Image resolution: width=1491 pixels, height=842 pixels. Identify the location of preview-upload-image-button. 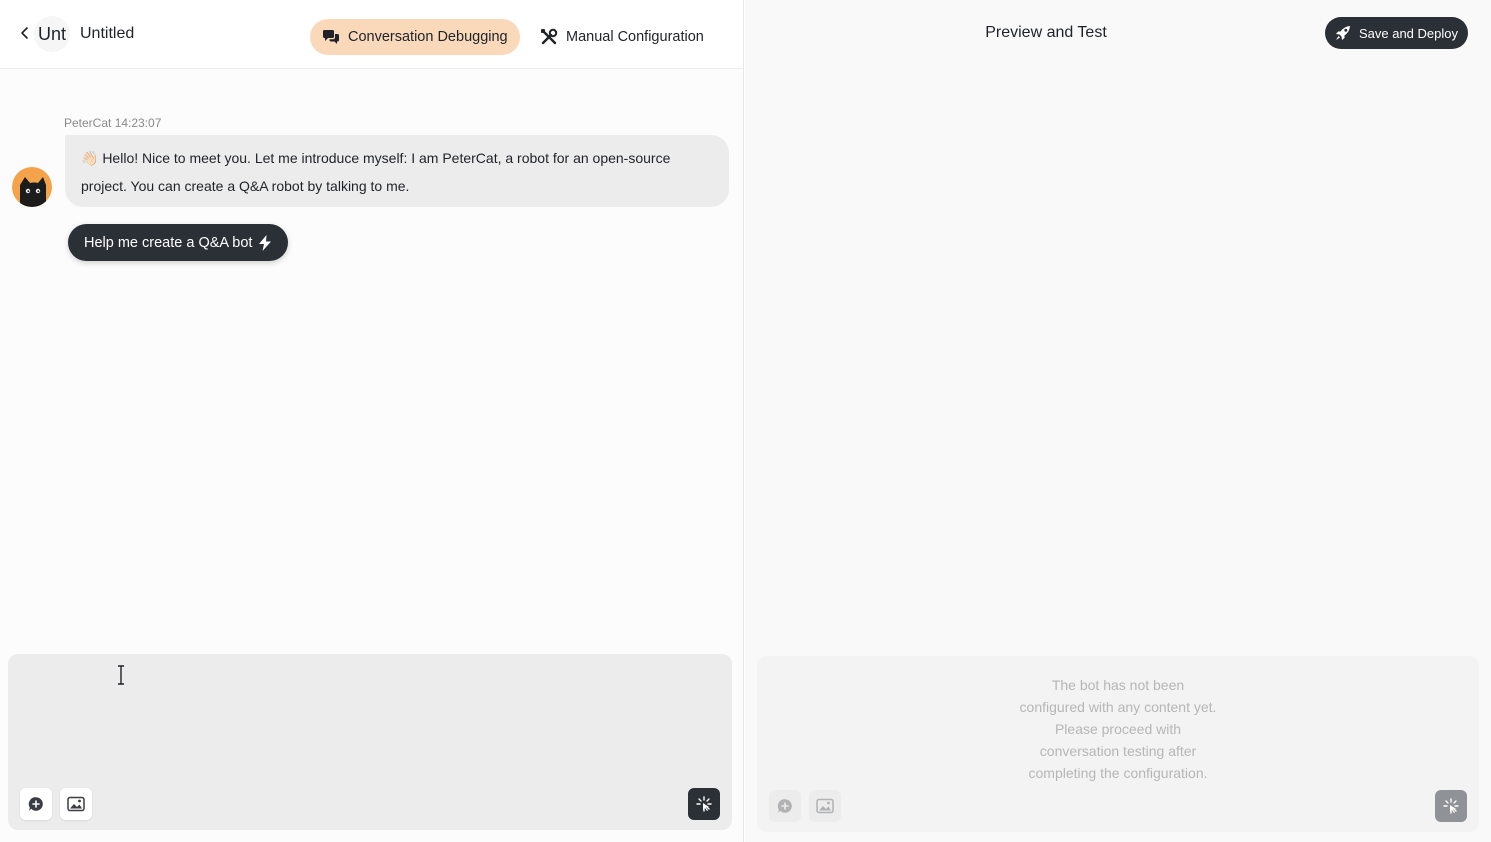
(825, 806).